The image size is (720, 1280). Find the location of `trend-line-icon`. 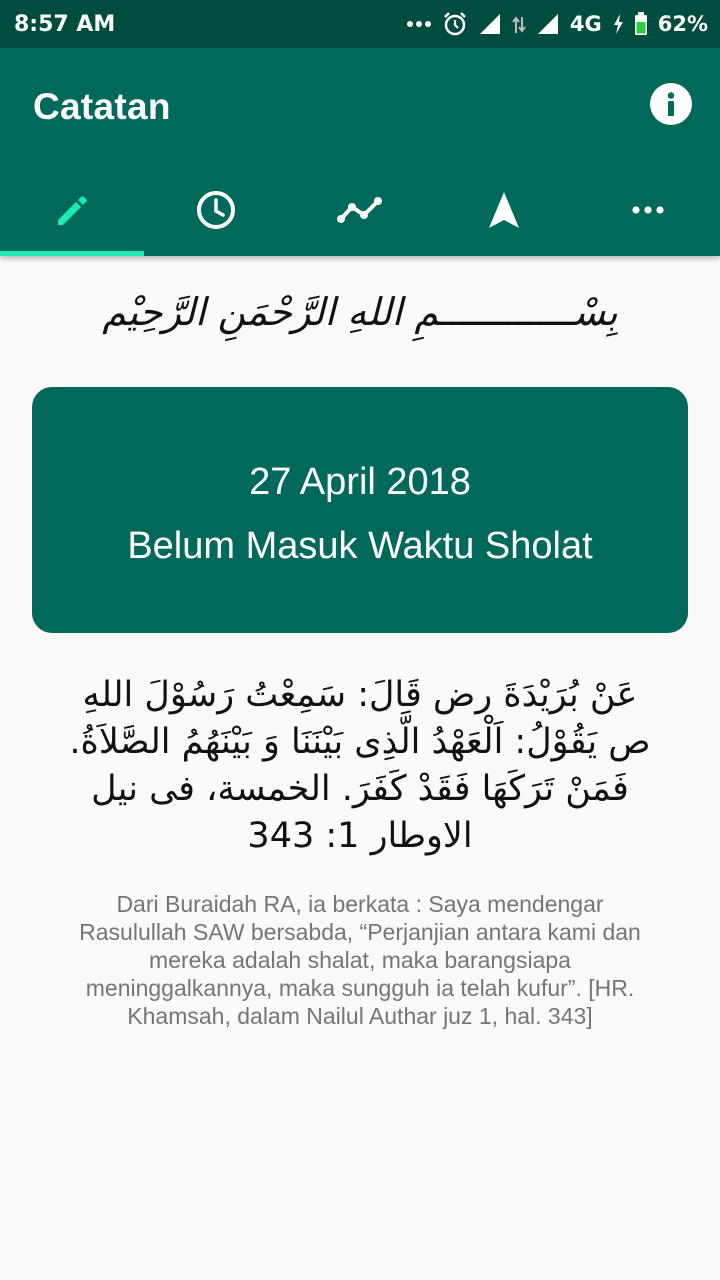

trend-line-icon is located at coordinates (359, 210).